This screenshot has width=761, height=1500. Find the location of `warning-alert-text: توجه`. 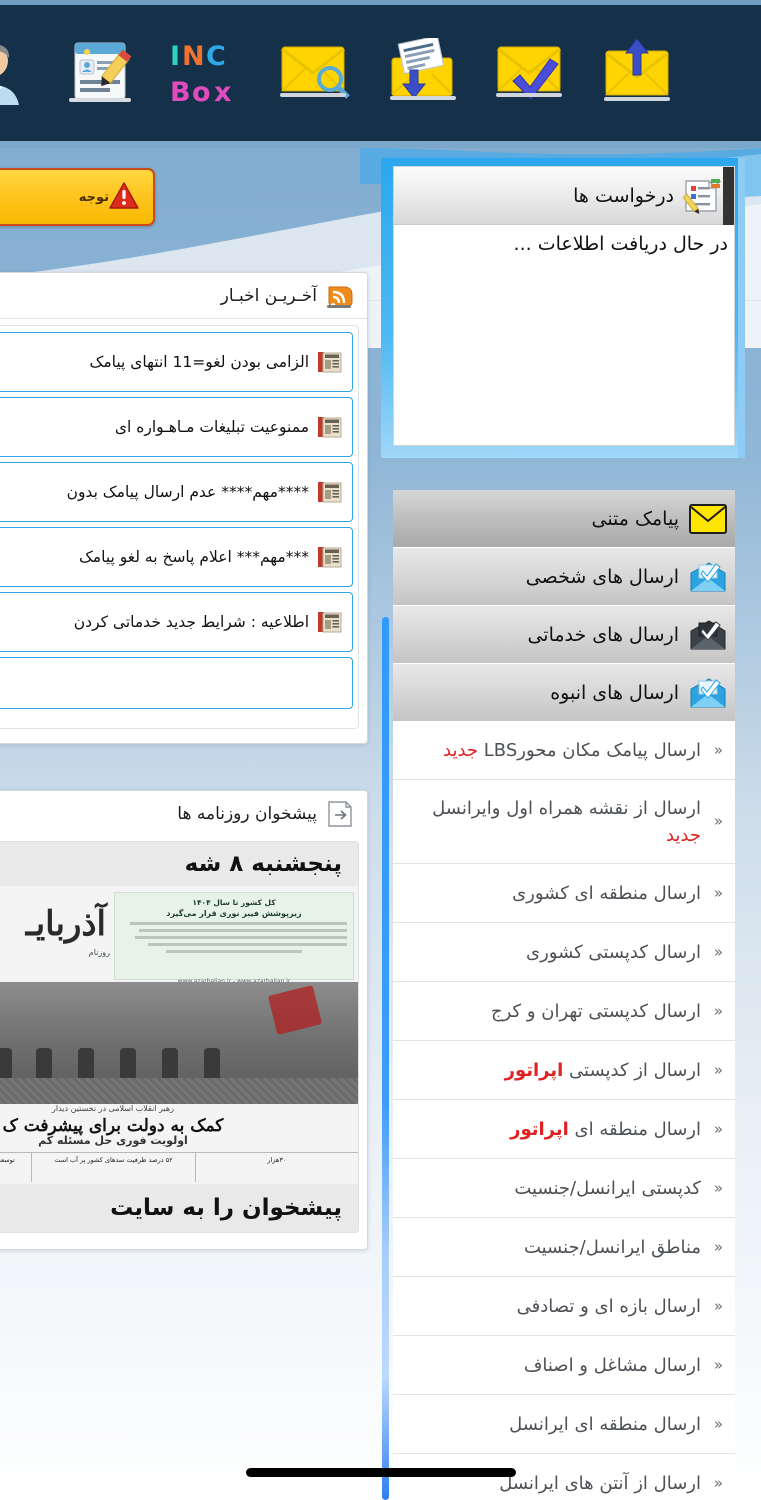

warning-alert-text: توجه is located at coordinates (93, 197).